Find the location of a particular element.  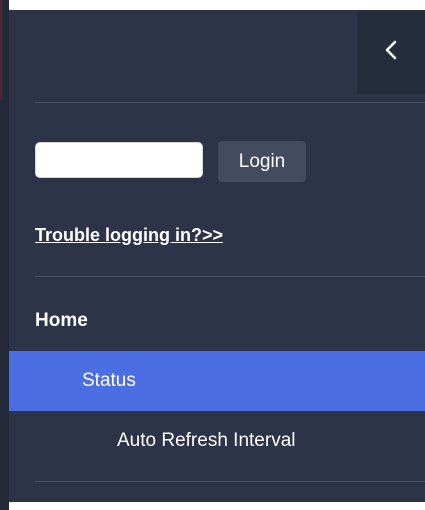

edge-accent is located at coordinates (1, 50).